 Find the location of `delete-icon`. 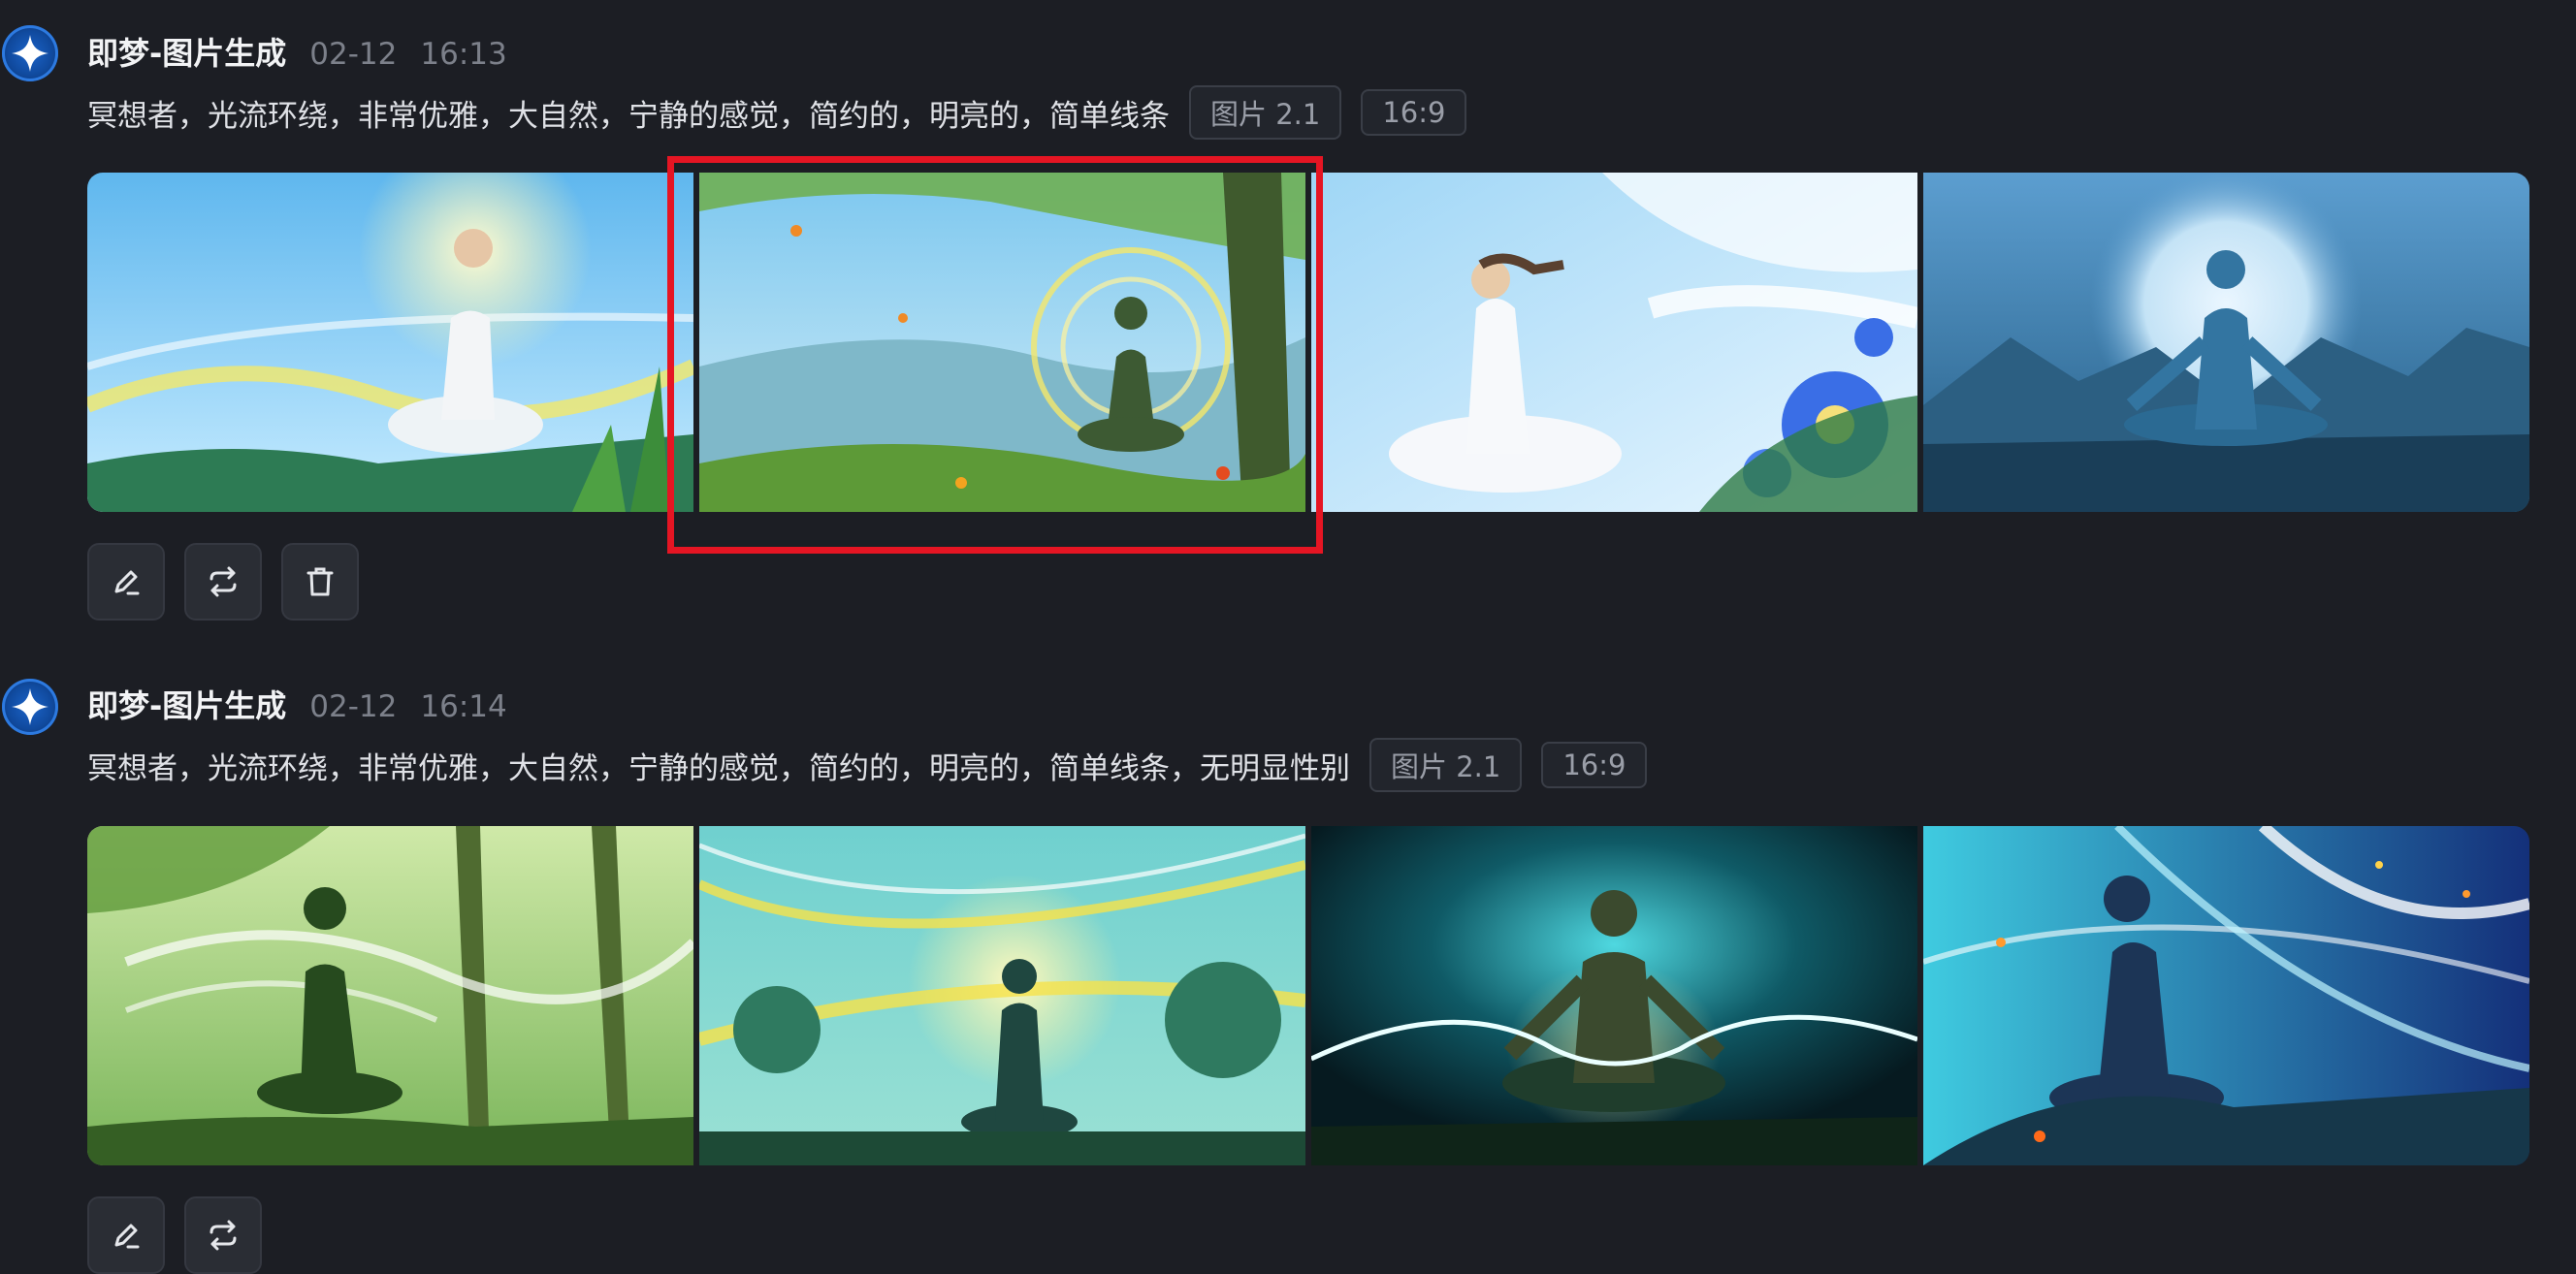

delete-icon is located at coordinates (320, 581).